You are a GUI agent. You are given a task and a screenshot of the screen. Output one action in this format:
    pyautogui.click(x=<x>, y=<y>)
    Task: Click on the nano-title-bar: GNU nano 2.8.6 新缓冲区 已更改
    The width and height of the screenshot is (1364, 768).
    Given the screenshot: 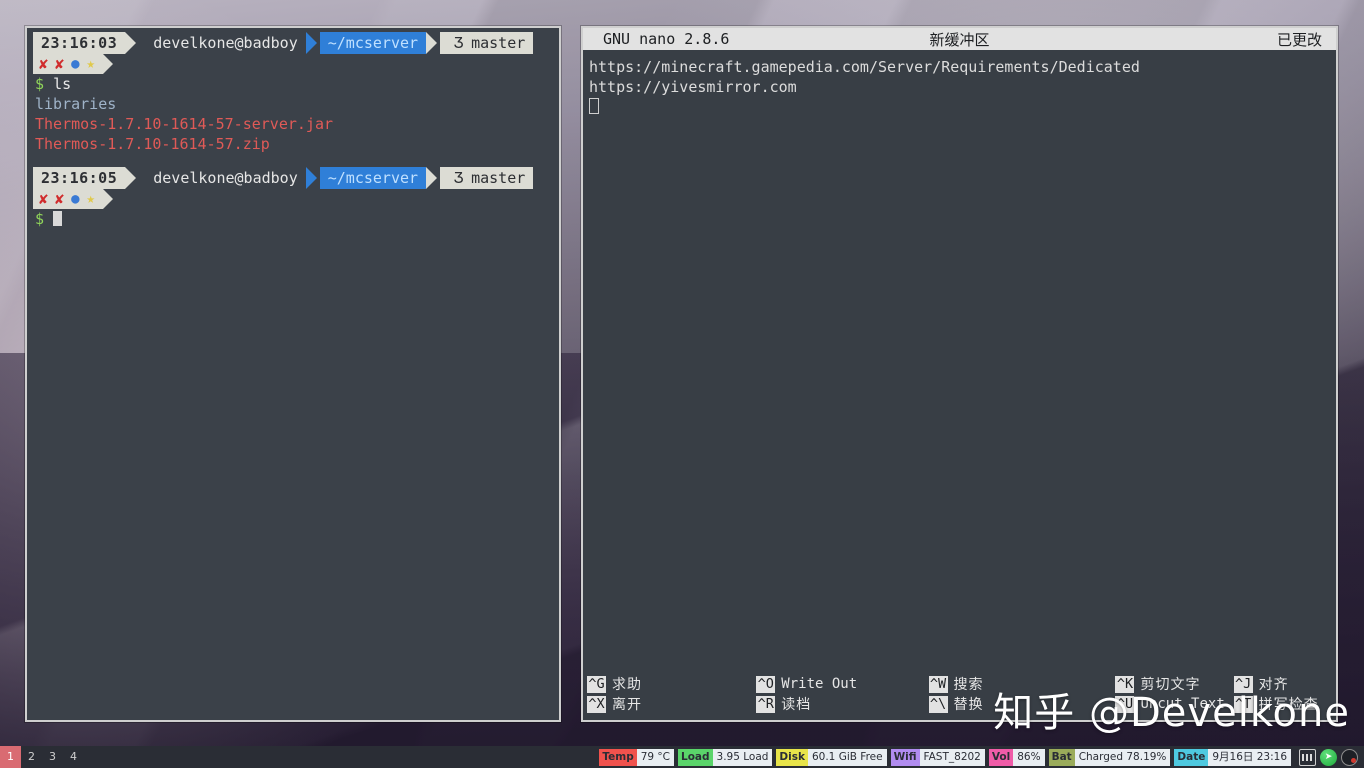 What is the action you would take?
    pyautogui.click(x=959, y=39)
    